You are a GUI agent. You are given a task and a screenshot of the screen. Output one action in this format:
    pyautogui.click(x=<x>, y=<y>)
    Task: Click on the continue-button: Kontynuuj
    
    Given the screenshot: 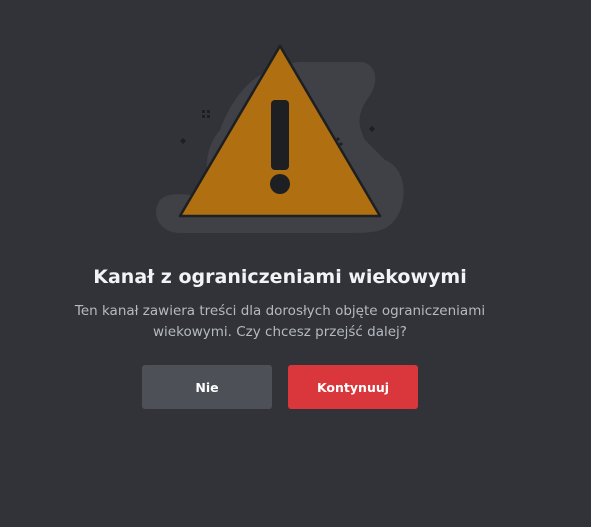 What is the action you would take?
    pyautogui.click(x=353, y=387)
    